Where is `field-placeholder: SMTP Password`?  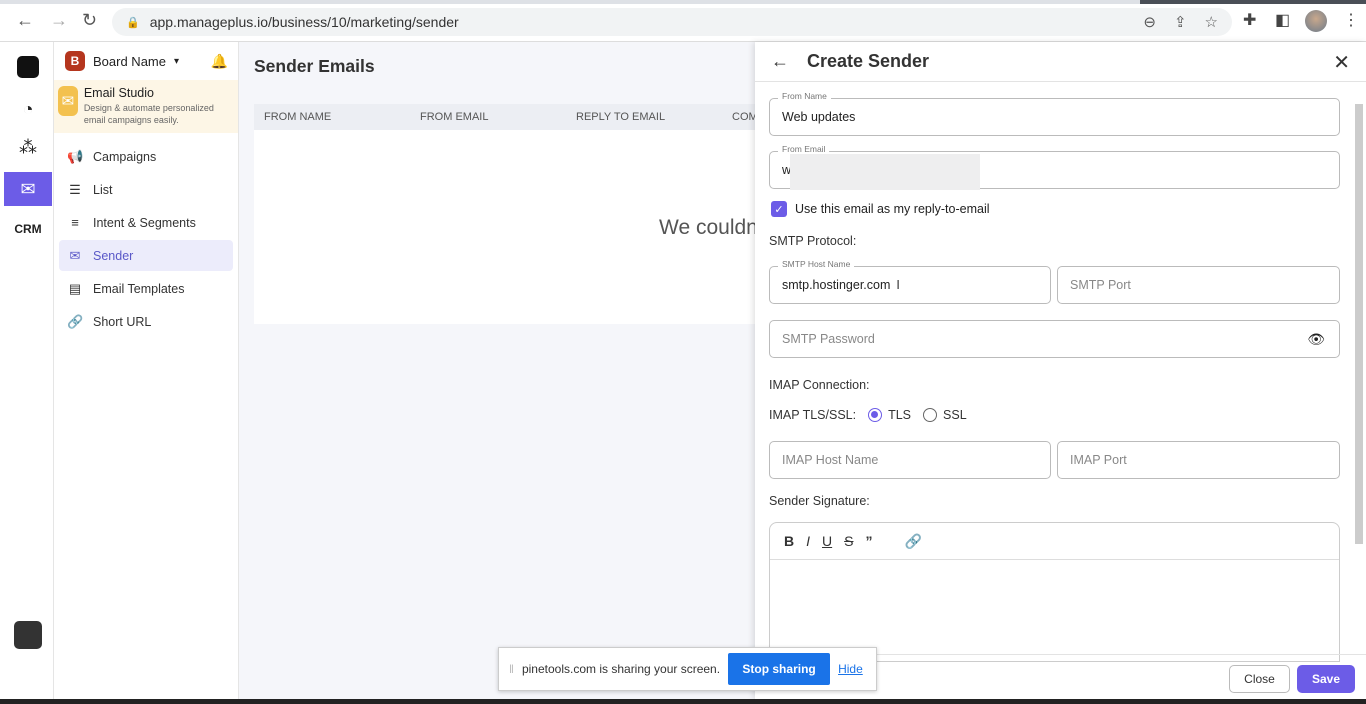
field-placeholder: SMTP Password is located at coordinates (828, 339).